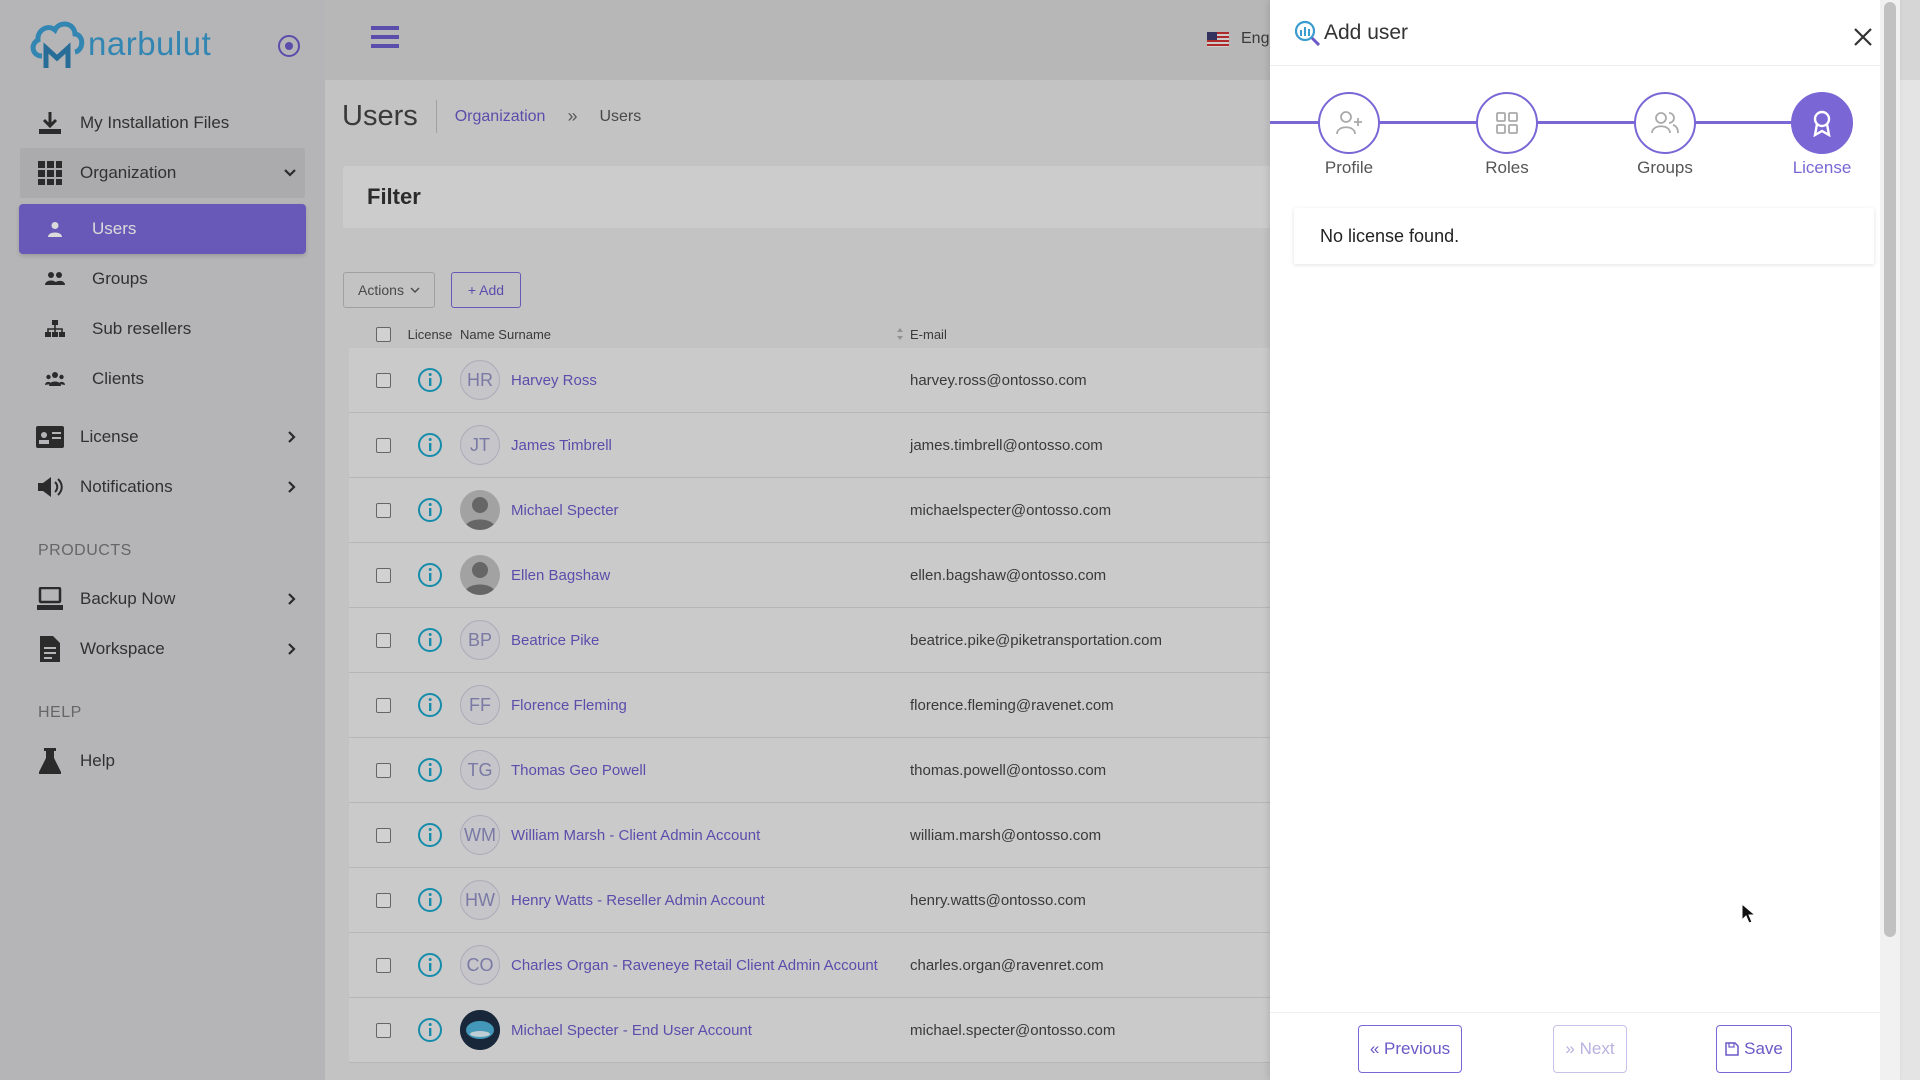 The height and width of the screenshot is (1080, 1920). I want to click on step-license, so click(1822, 123).